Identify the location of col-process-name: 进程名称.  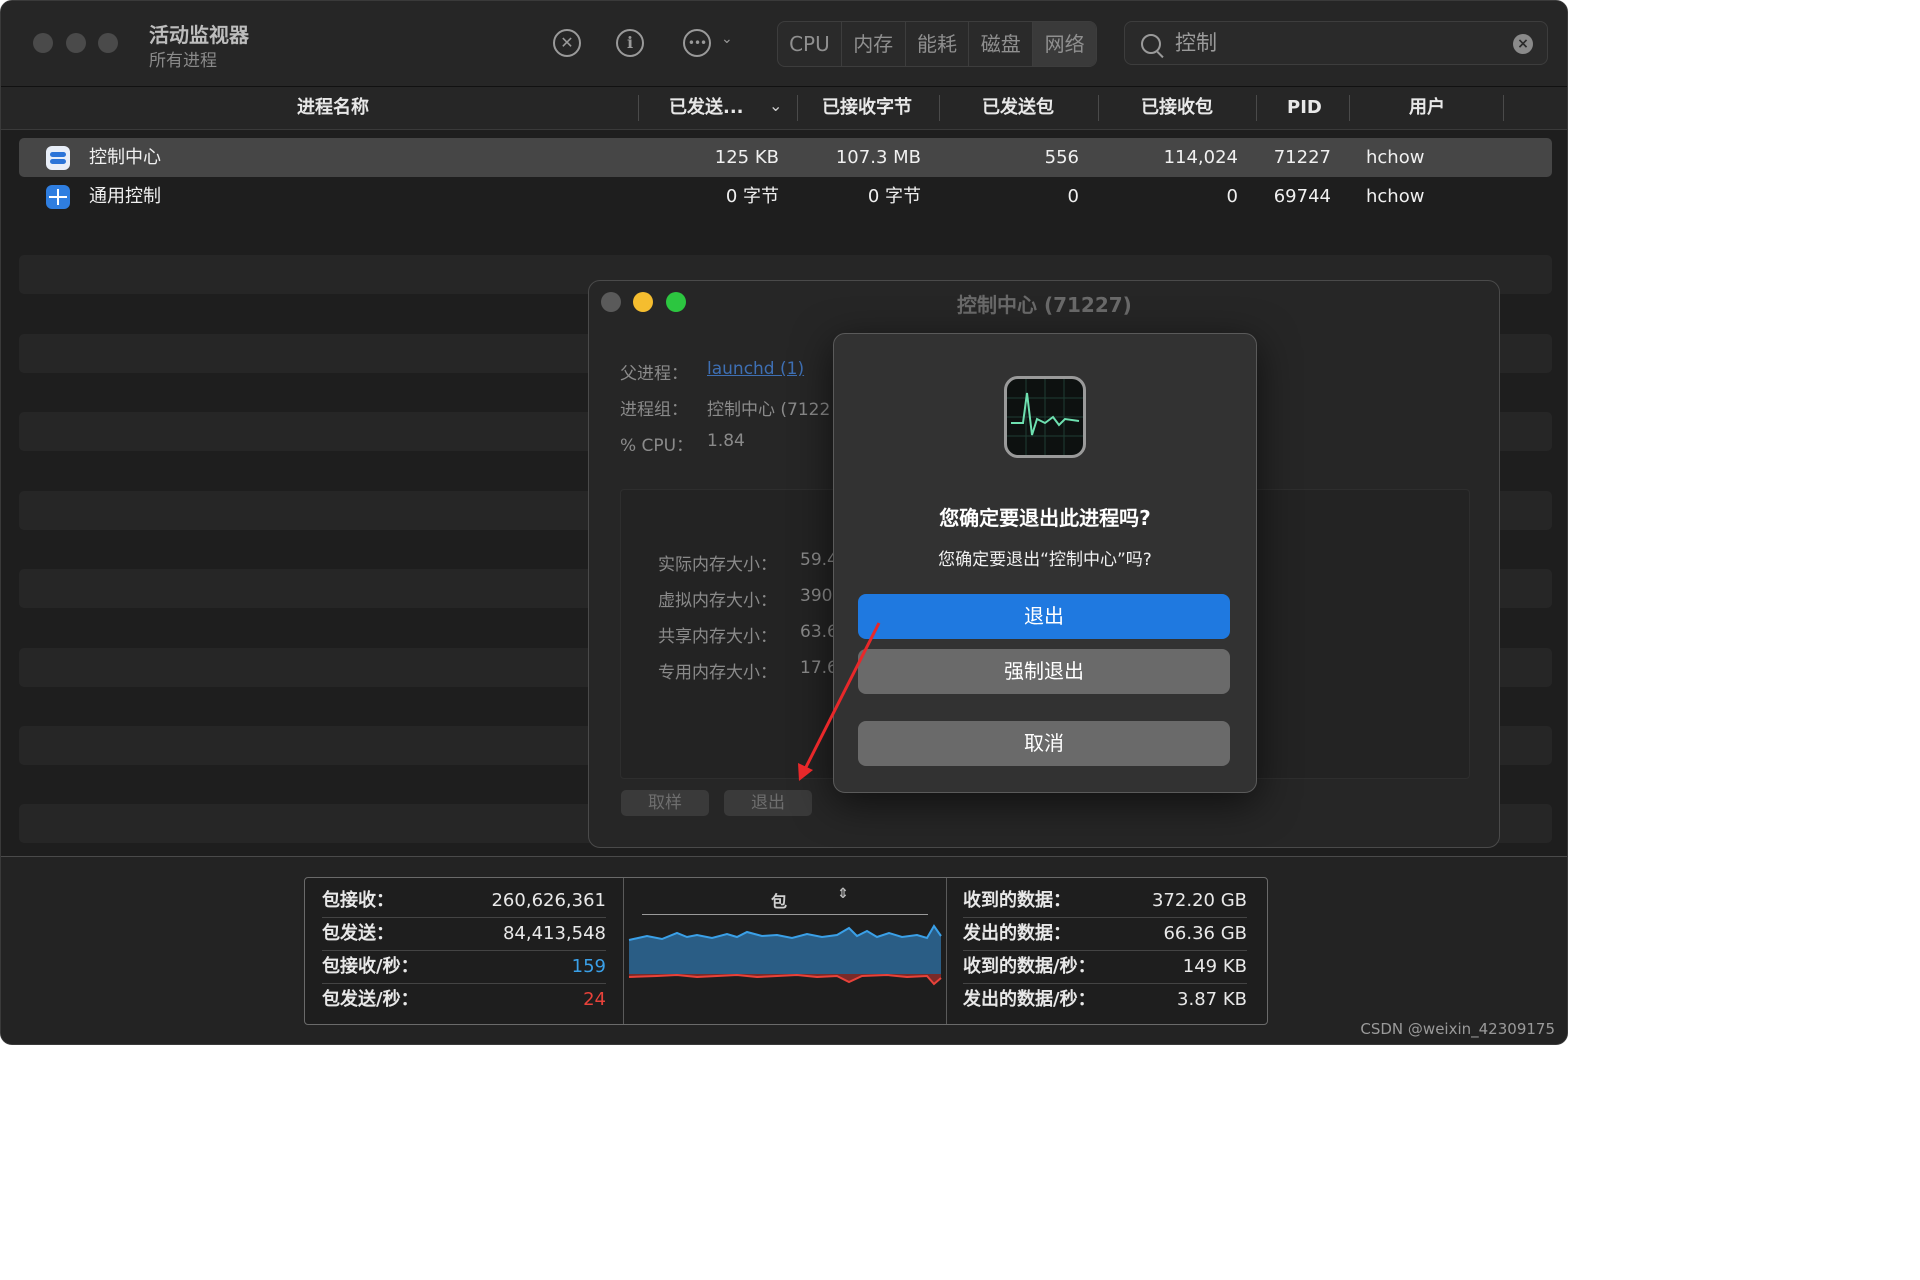
(333, 108).